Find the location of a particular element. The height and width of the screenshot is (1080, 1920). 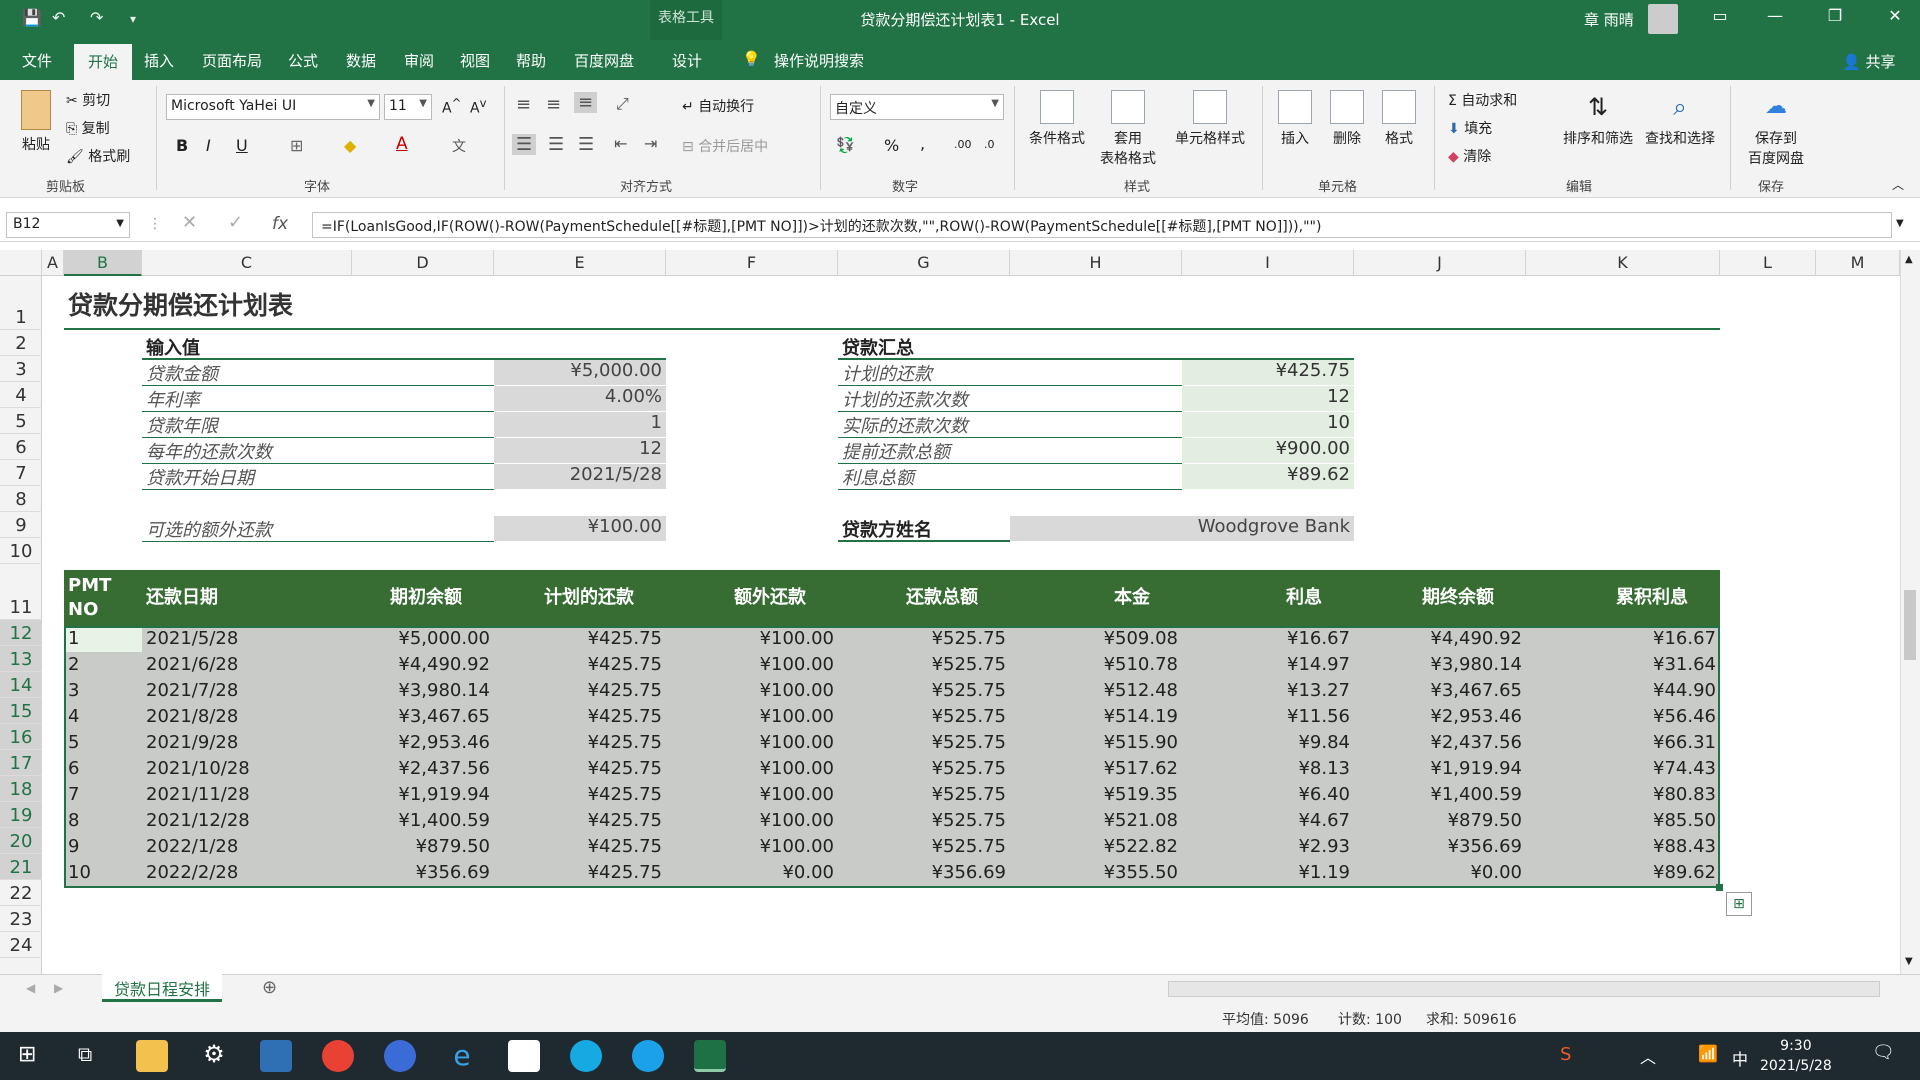

input-value: 1 is located at coordinates (580, 425).